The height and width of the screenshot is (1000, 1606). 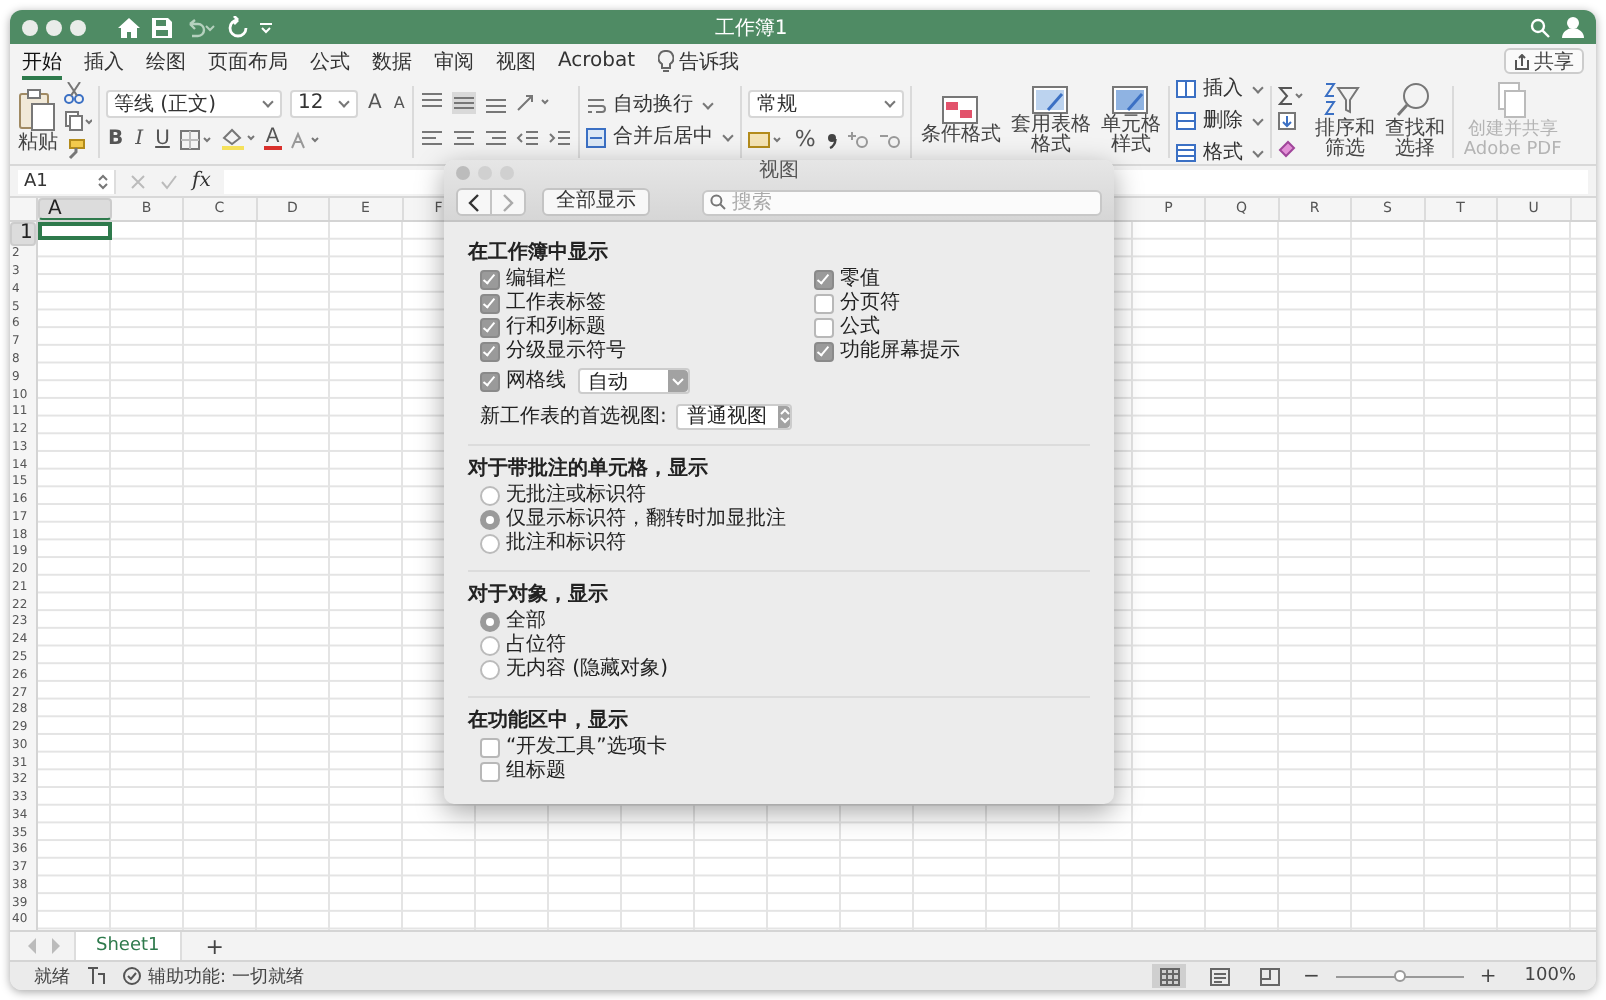 I want to click on section-heading: 对于对象，显示, so click(x=539, y=595).